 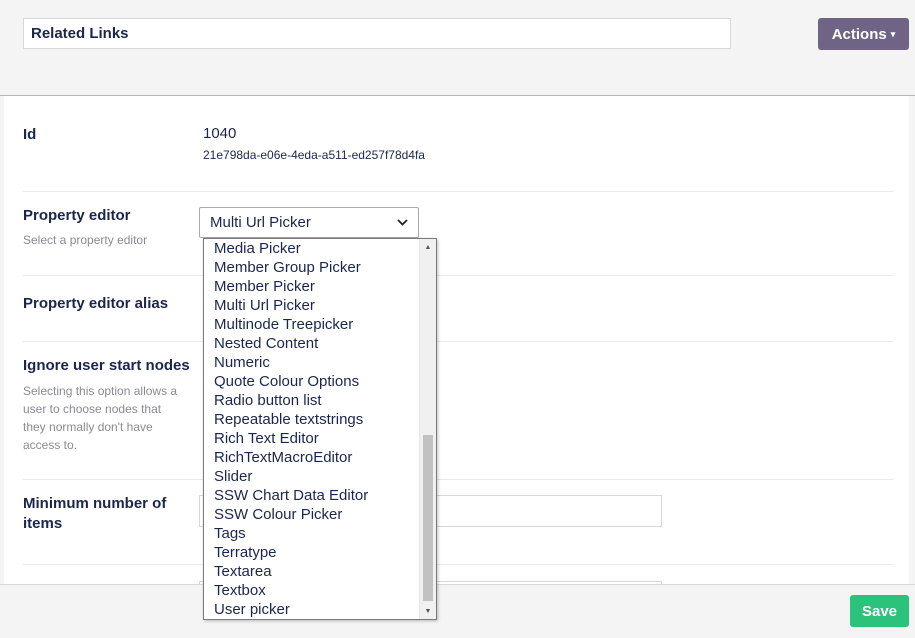 What do you see at coordinates (427, 429) in the screenshot?
I see `scrollbar: ▲ ▼` at bounding box center [427, 429].